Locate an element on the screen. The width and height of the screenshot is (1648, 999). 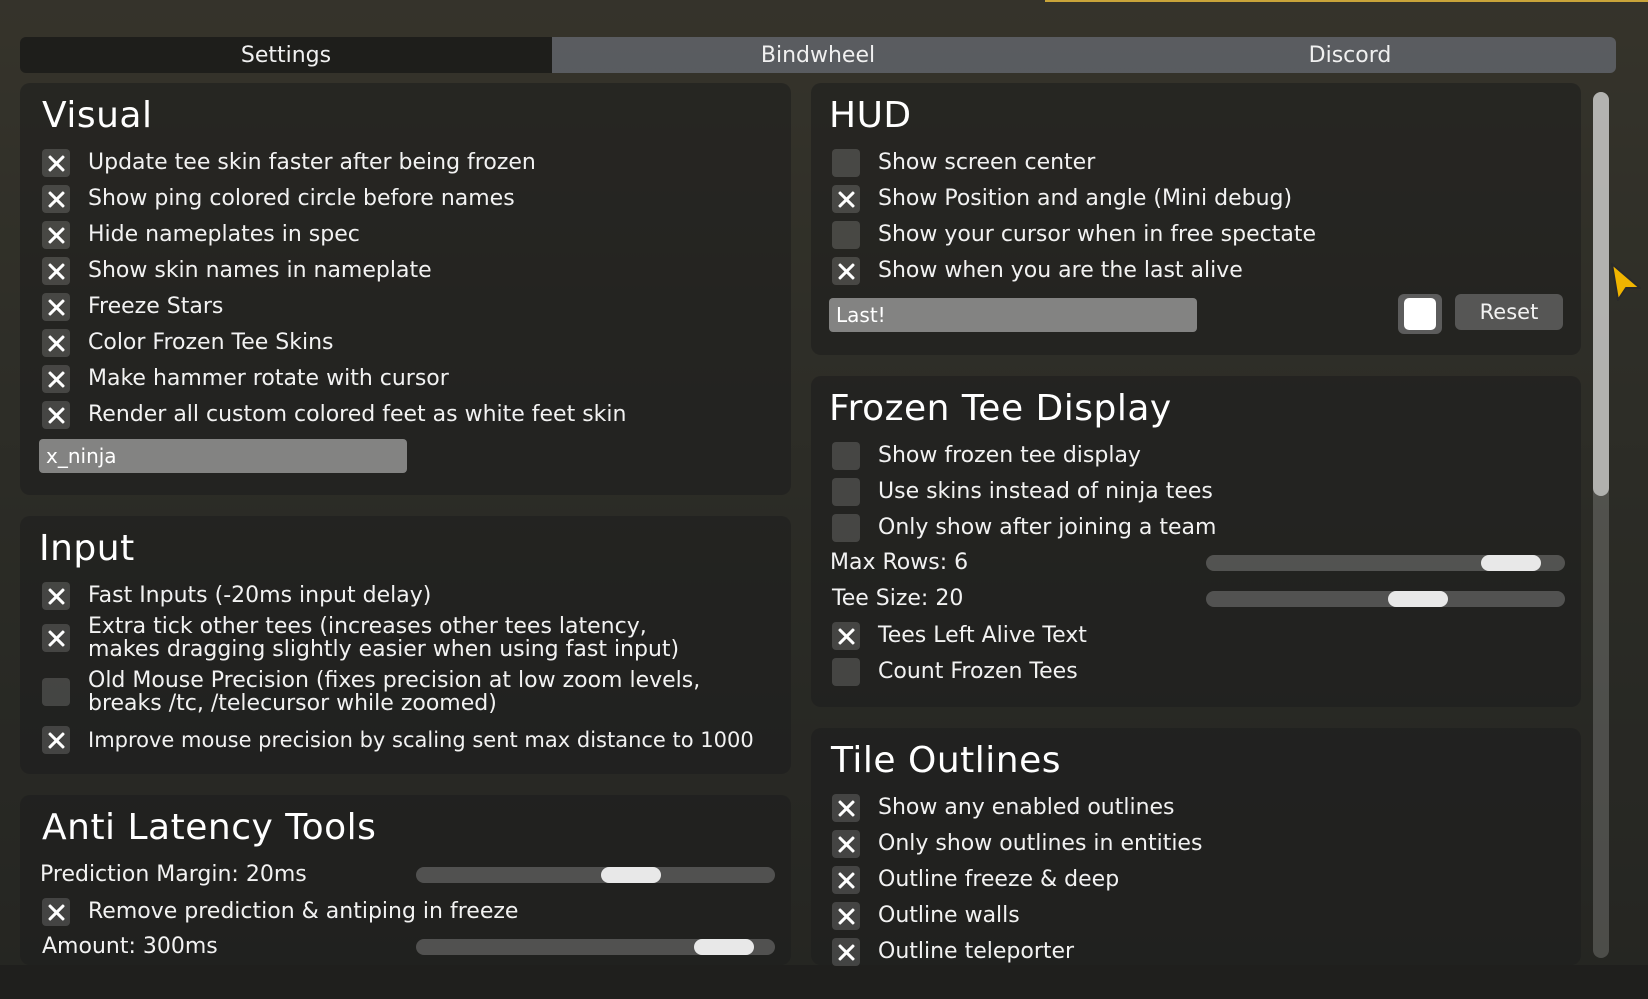
count-frozen-tees-option: Count Frozen Tees is located at coordinates (955, 672).